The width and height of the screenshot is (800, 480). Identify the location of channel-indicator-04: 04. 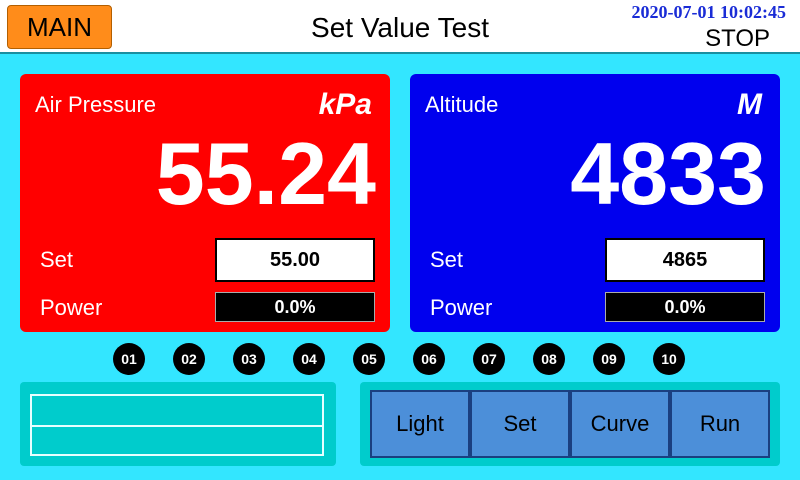
(309, 359).